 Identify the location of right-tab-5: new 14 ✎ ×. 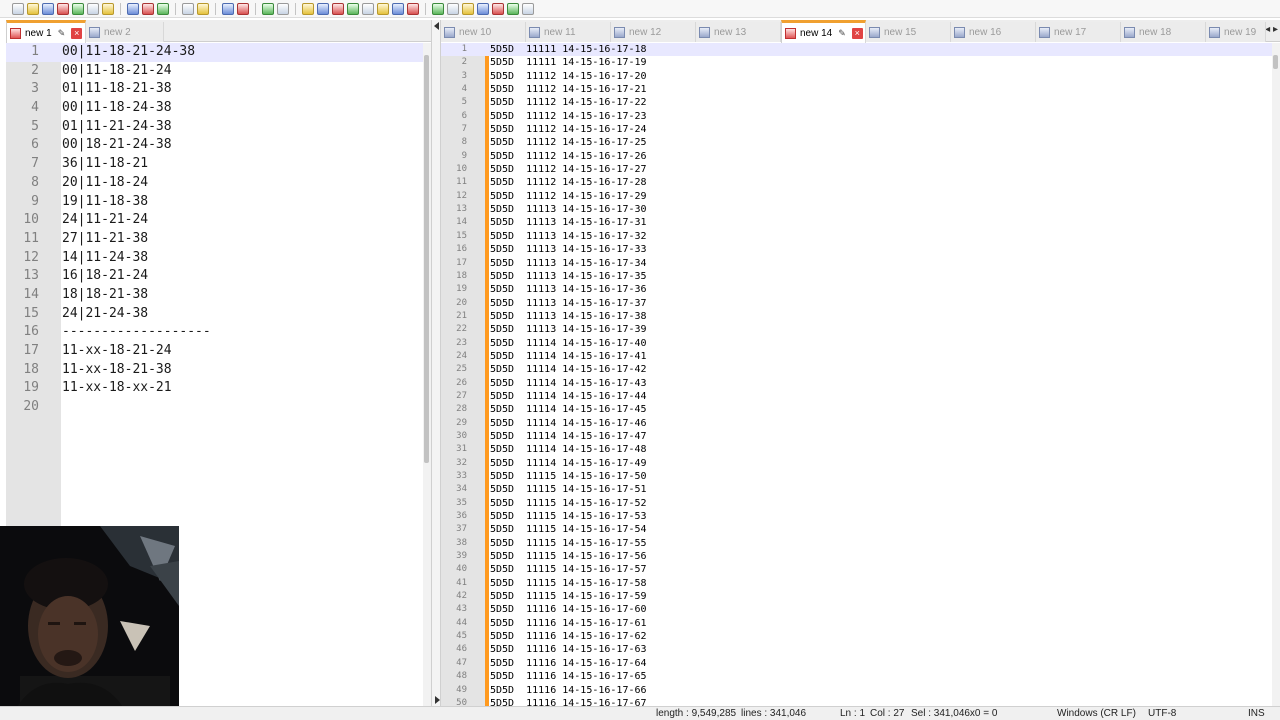
(823, 31).